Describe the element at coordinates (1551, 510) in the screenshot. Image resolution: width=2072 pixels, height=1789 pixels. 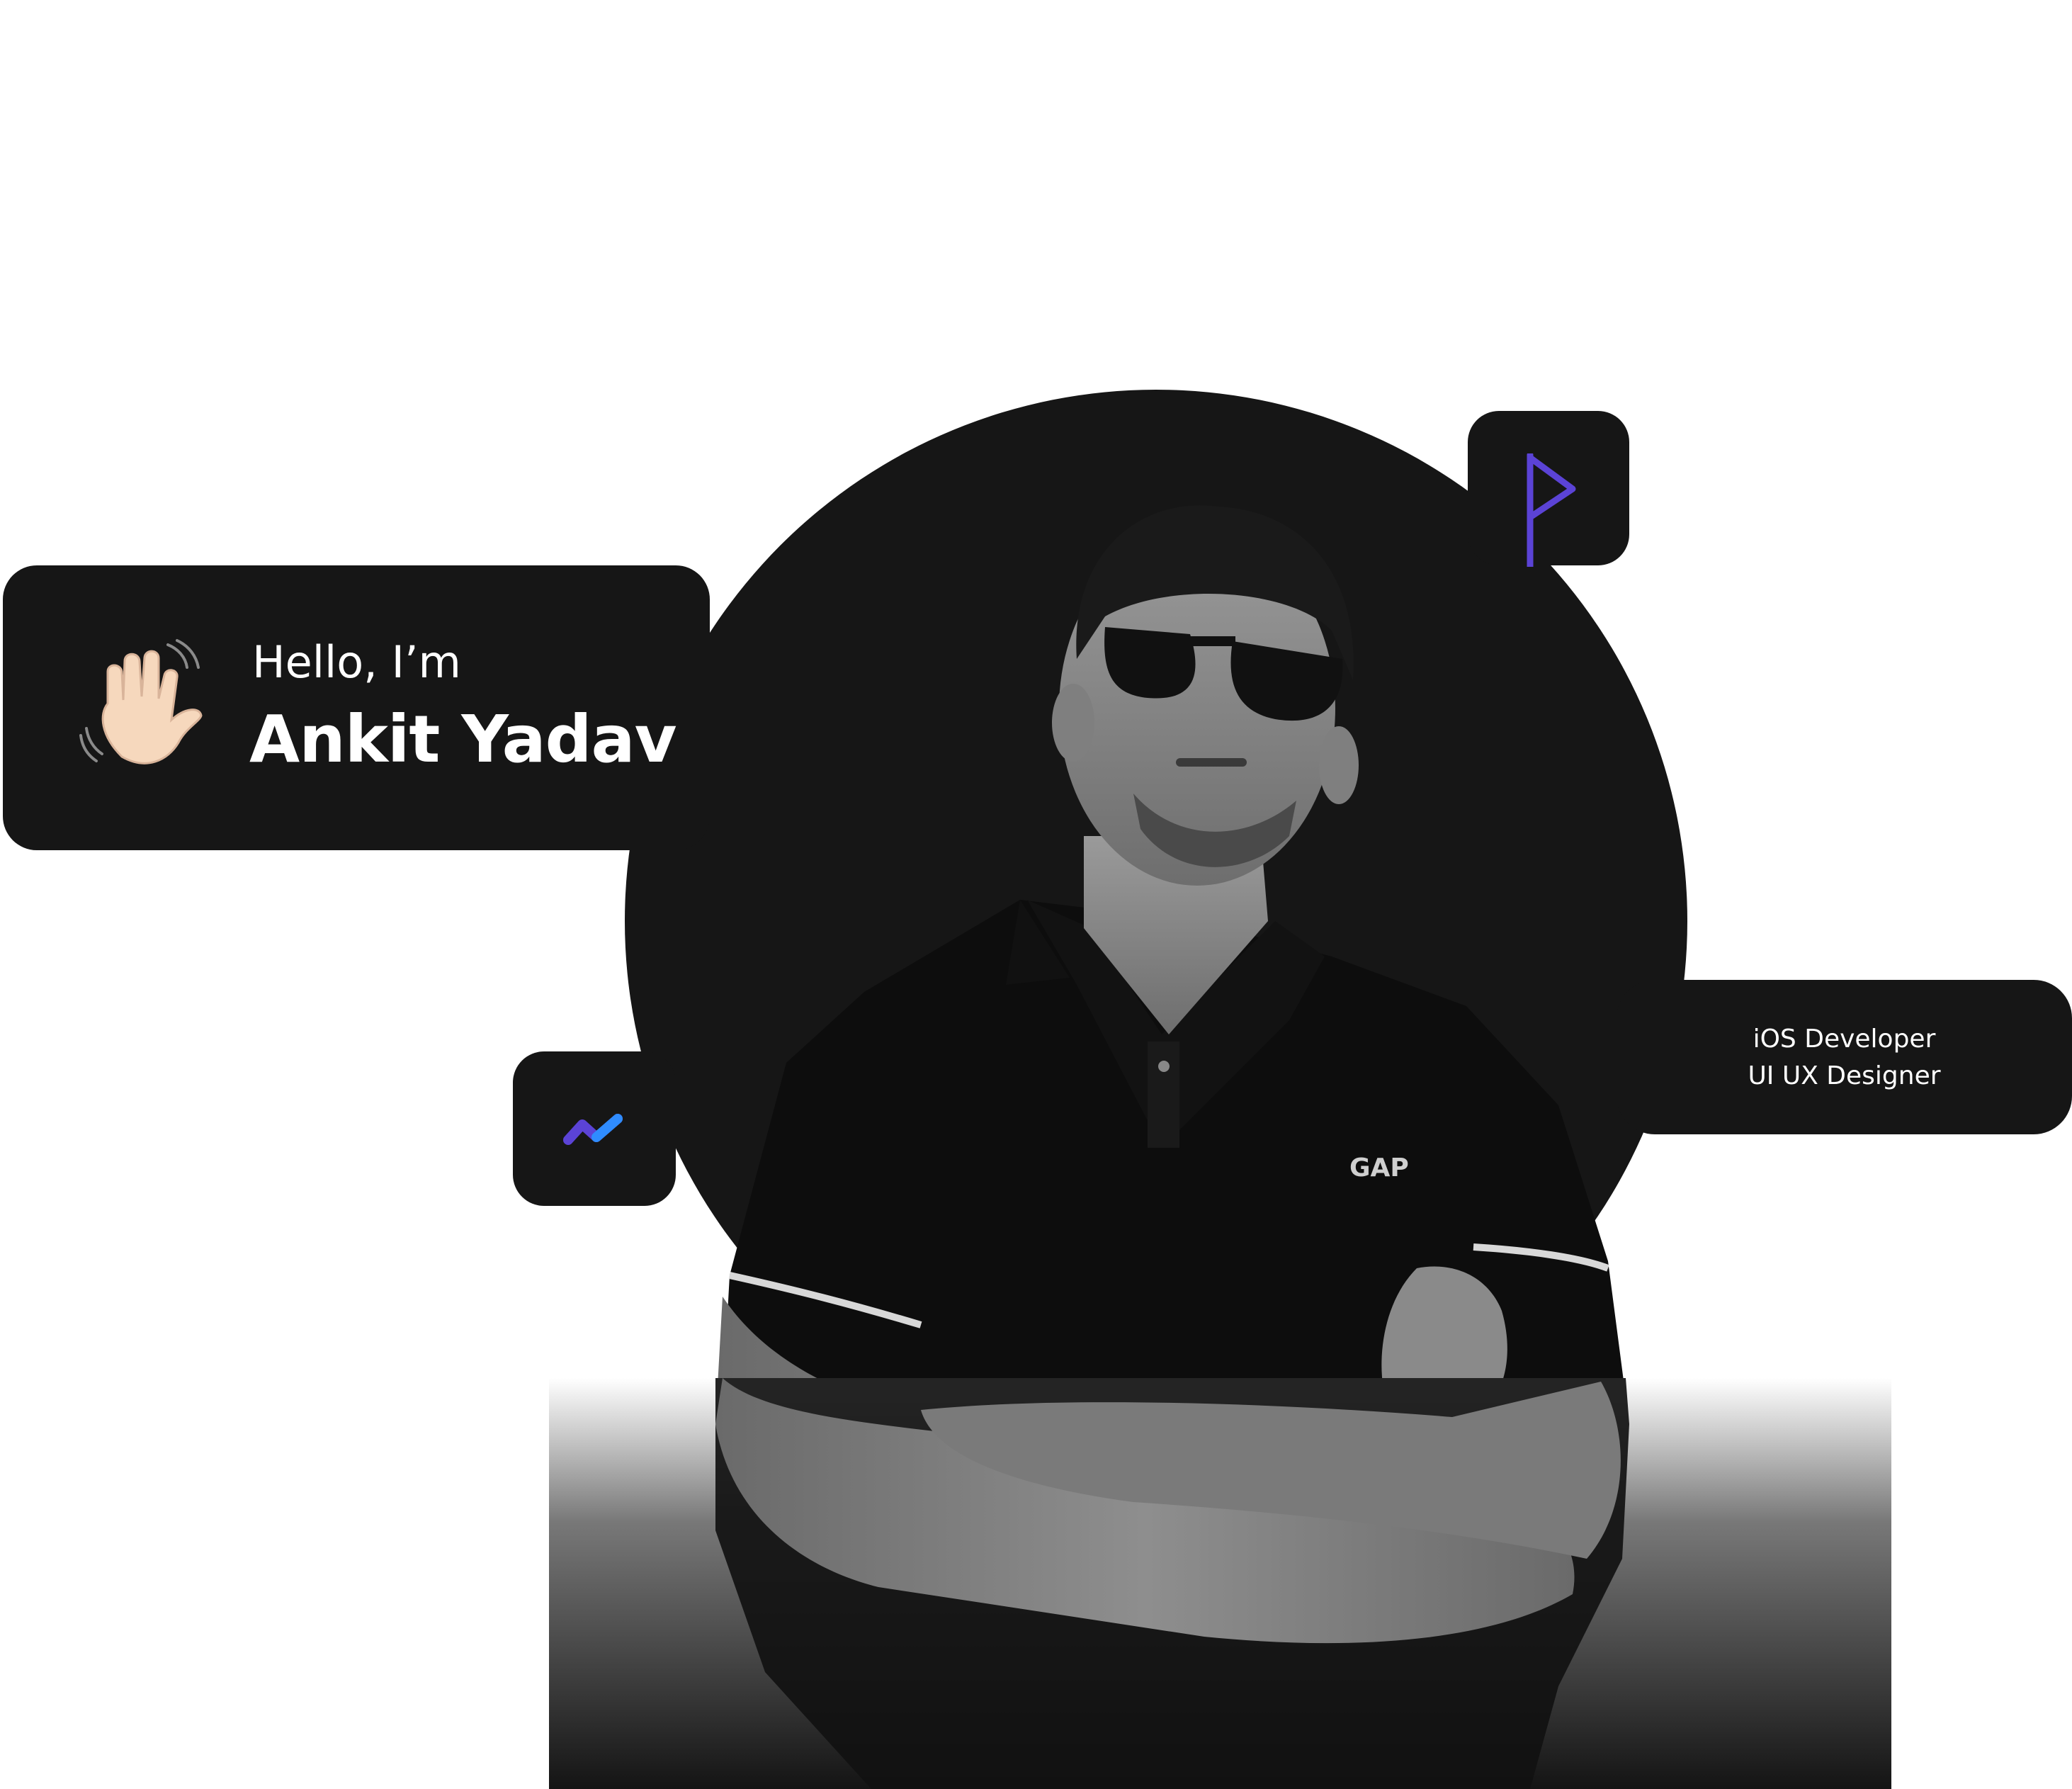
I see `flag-icon` at that location.